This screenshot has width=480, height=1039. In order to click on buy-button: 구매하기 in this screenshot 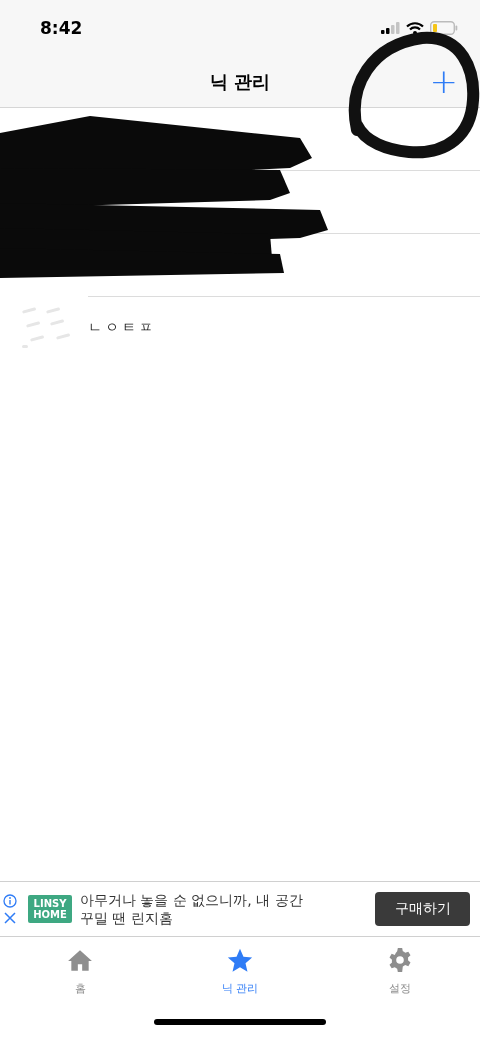, I will do `click(422, 909)`.